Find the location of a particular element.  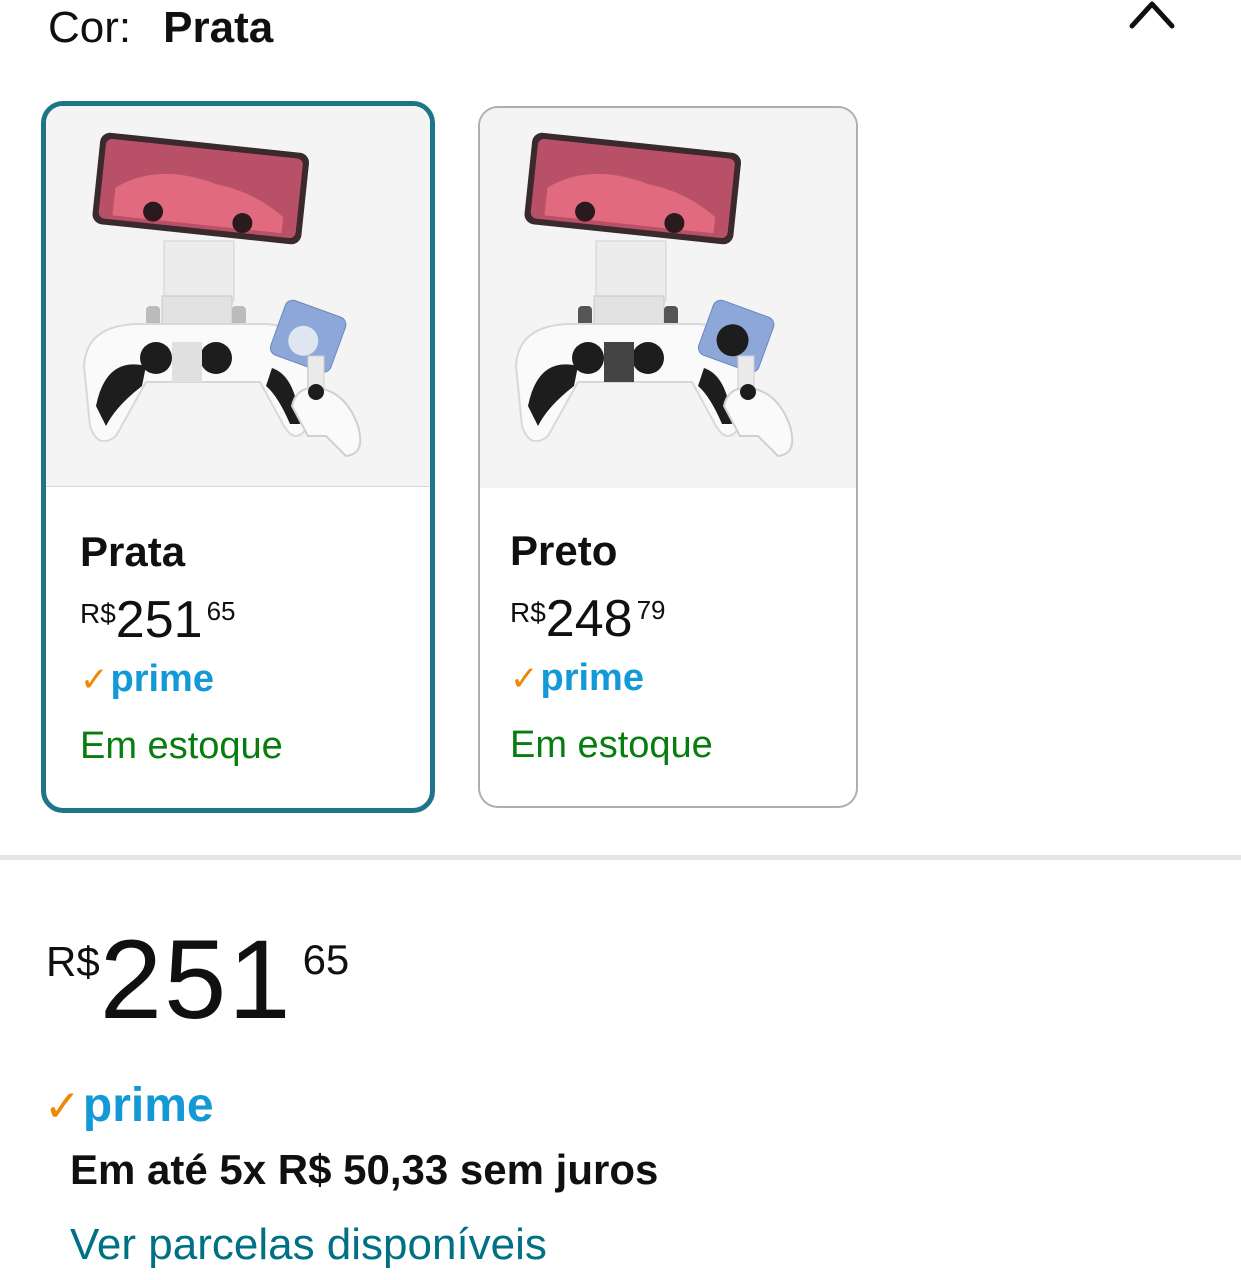

color-selector-header: Cor: Prata is located at coordinates (160, 28).